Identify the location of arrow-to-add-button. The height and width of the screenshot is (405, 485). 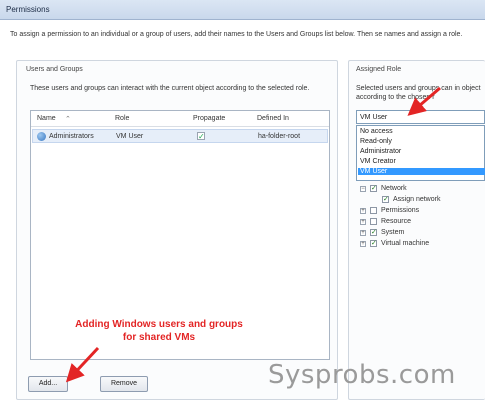
(82, 364).